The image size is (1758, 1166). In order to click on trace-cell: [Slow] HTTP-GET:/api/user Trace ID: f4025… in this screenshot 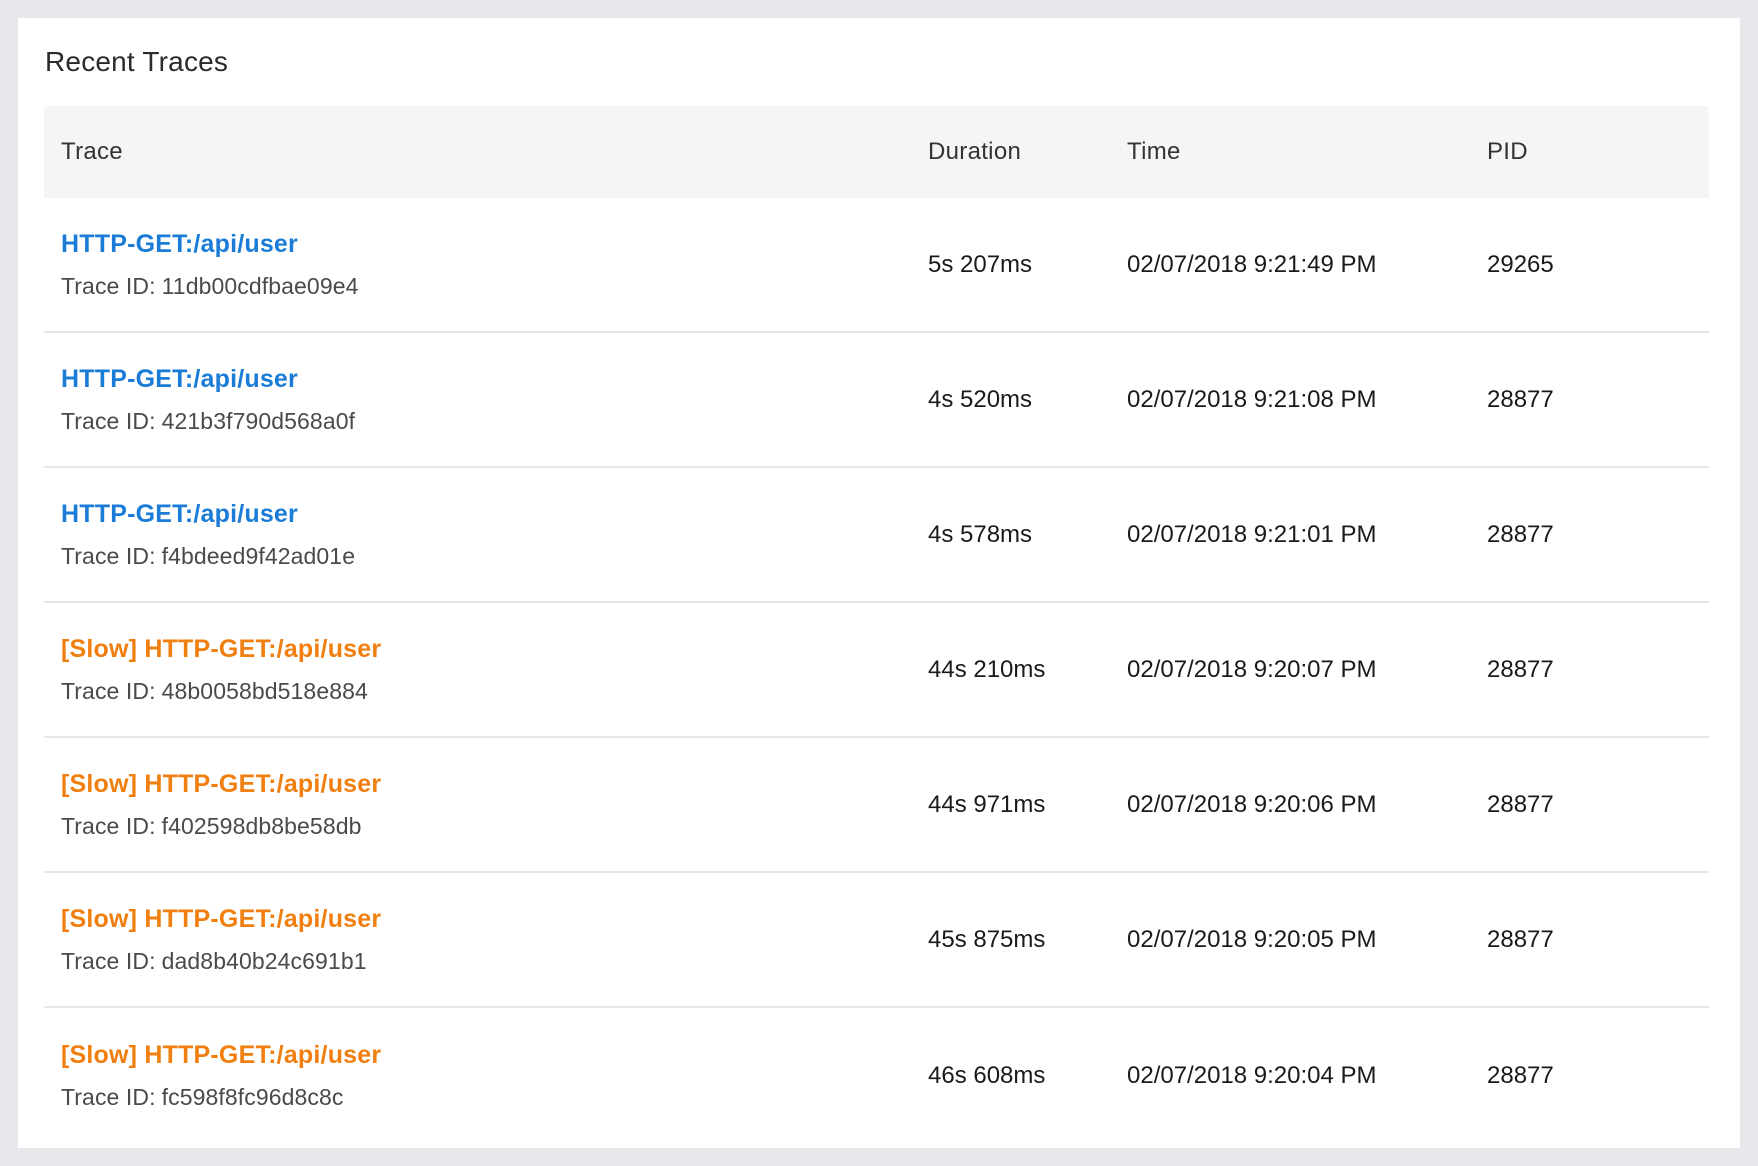, I will do `click(486, 805)`.